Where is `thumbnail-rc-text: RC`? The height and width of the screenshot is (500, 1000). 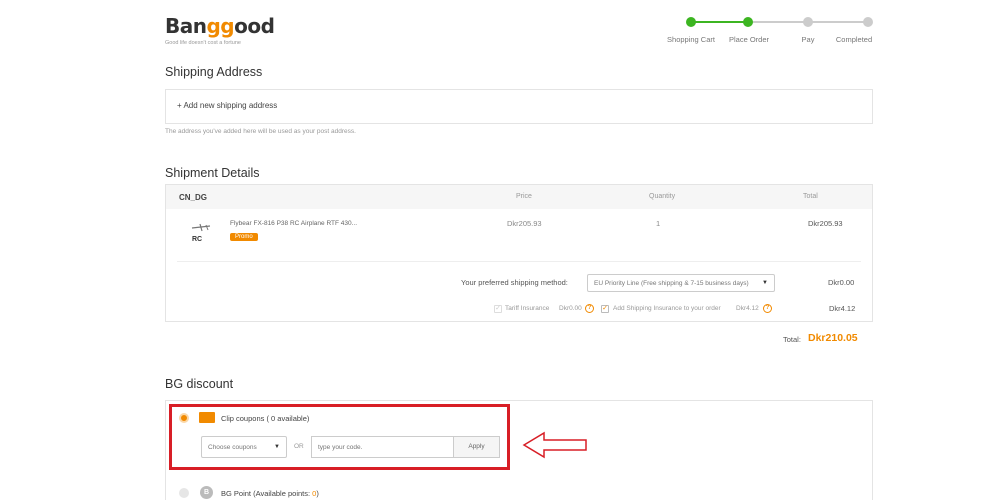
thumbnail-rc-text: RC is located at coordinates (197, 239).